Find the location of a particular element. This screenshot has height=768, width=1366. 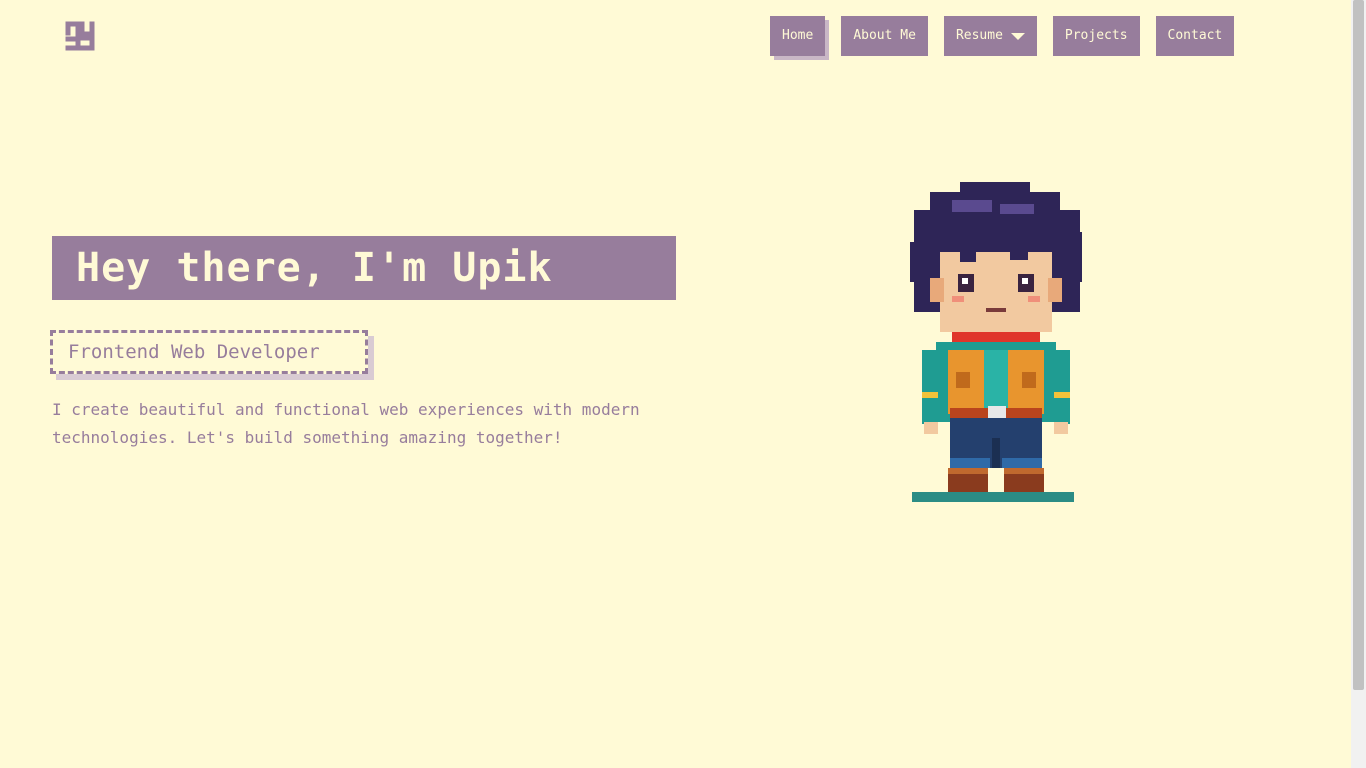

nav-contact-label: Contact is located at coordinates (1195, 35).